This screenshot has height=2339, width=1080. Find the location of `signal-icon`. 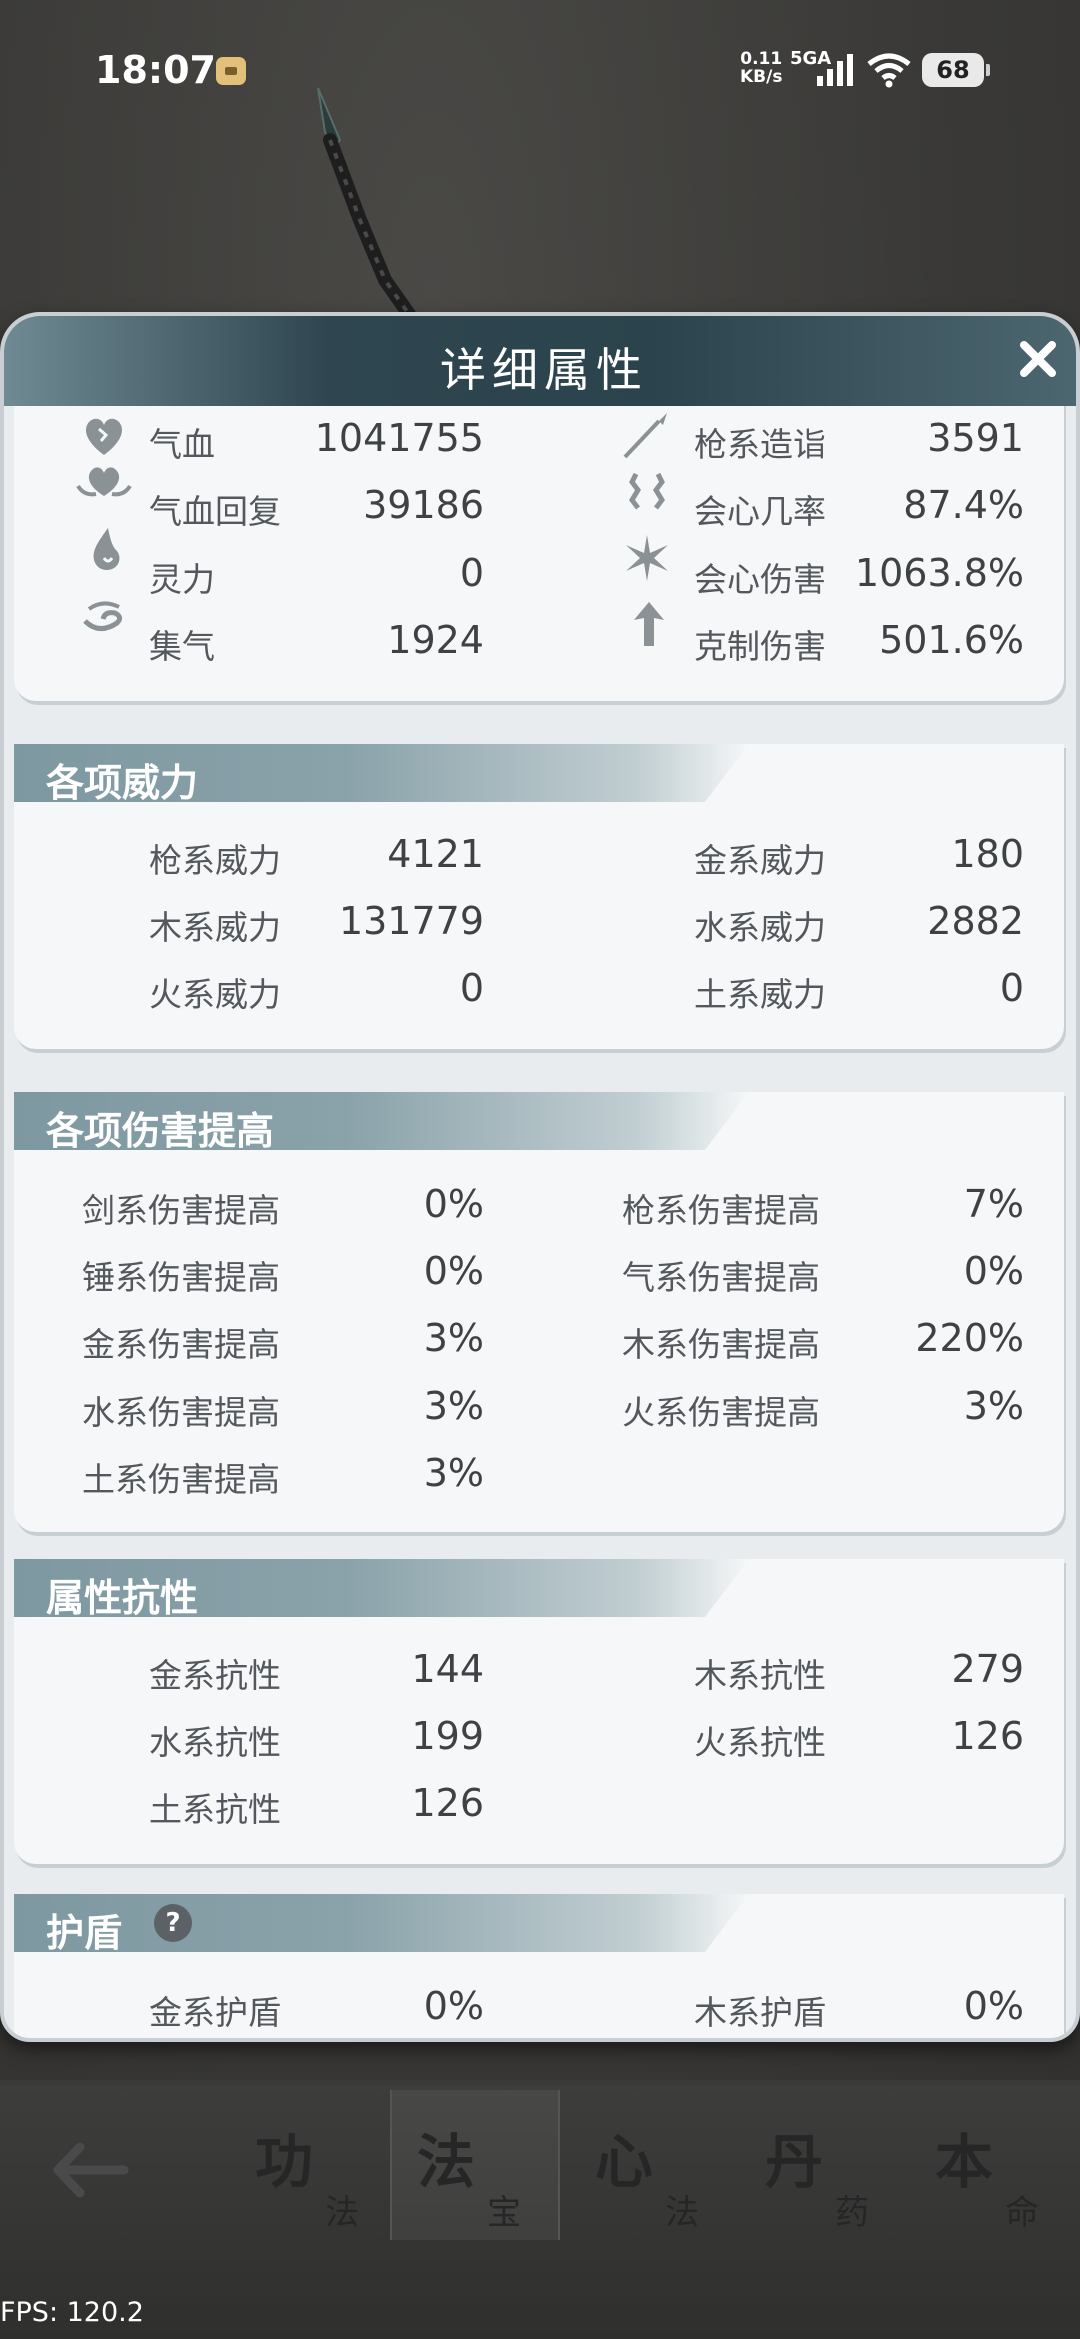

signal-icon is located at coordinates (835, 70).